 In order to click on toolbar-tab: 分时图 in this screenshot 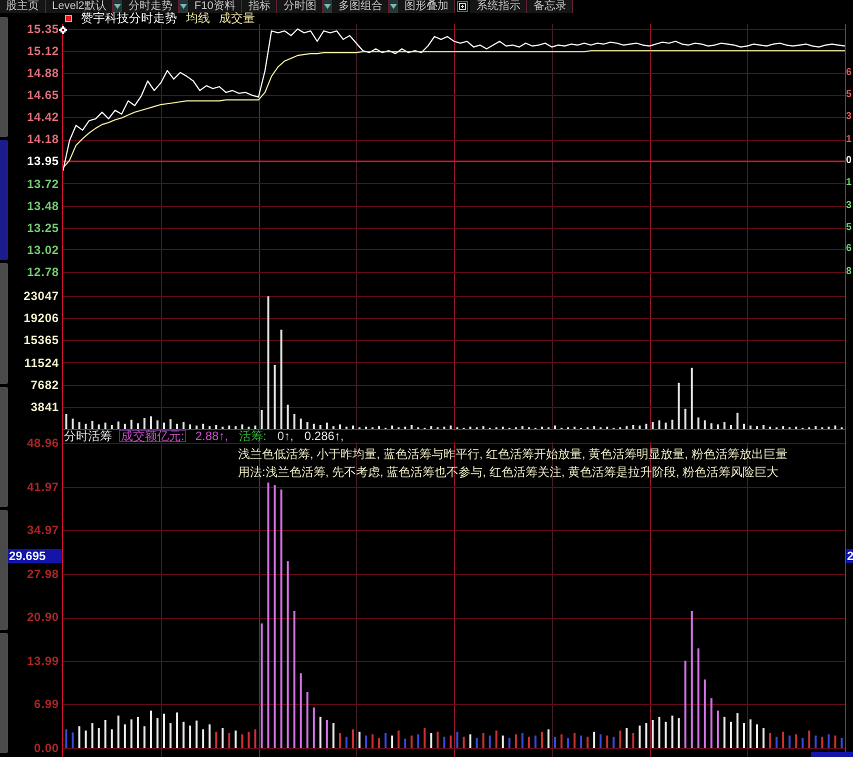, I will do `click(300, 6)`.